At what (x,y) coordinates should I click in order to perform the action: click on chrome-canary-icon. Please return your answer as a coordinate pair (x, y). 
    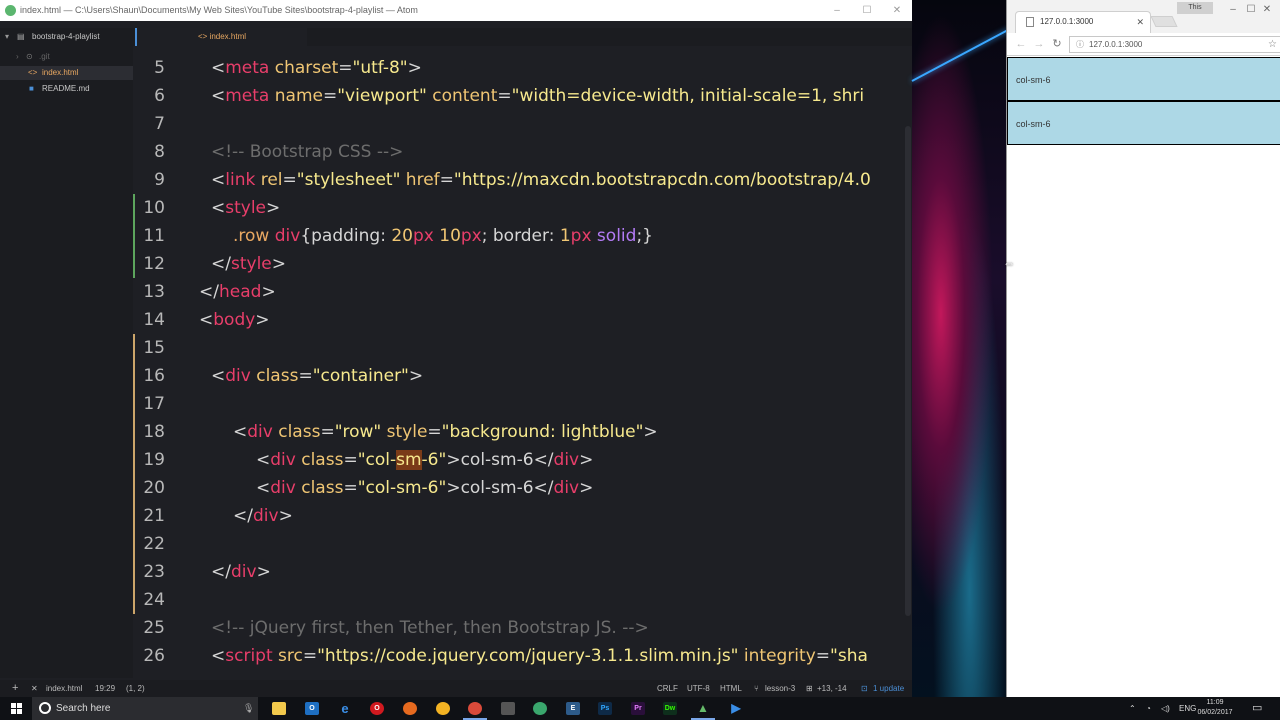
    Looking at the image, I should click on (443, 708).